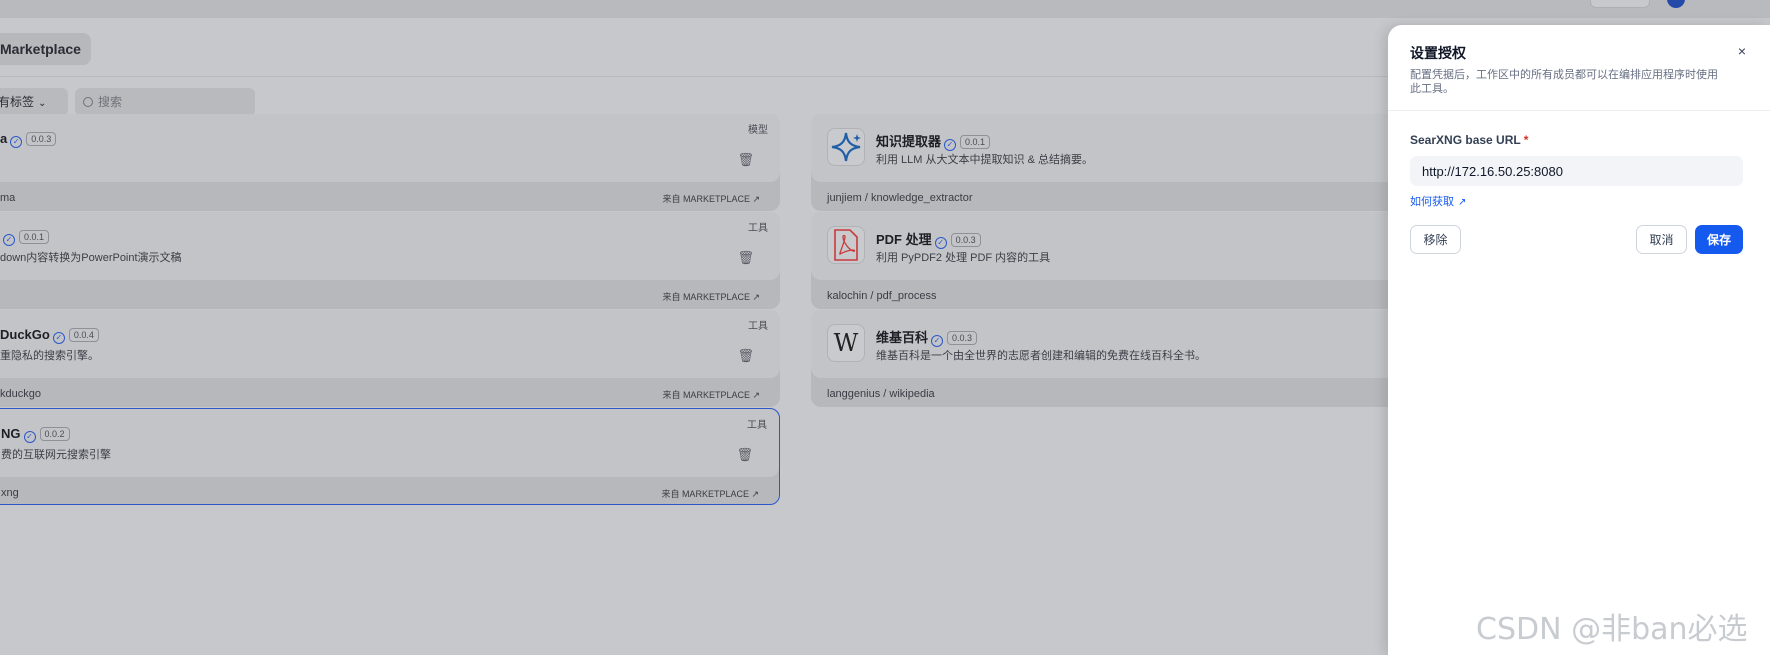 Image resolution: width=1770 pixels, height=655 pixels. What do you see at coordinates (984, 160) in the screenshot?
I see `plugin-description: 利用 LLM 从大文本中提取知识 & 总结摘要。` at bounding box center [984, 160].